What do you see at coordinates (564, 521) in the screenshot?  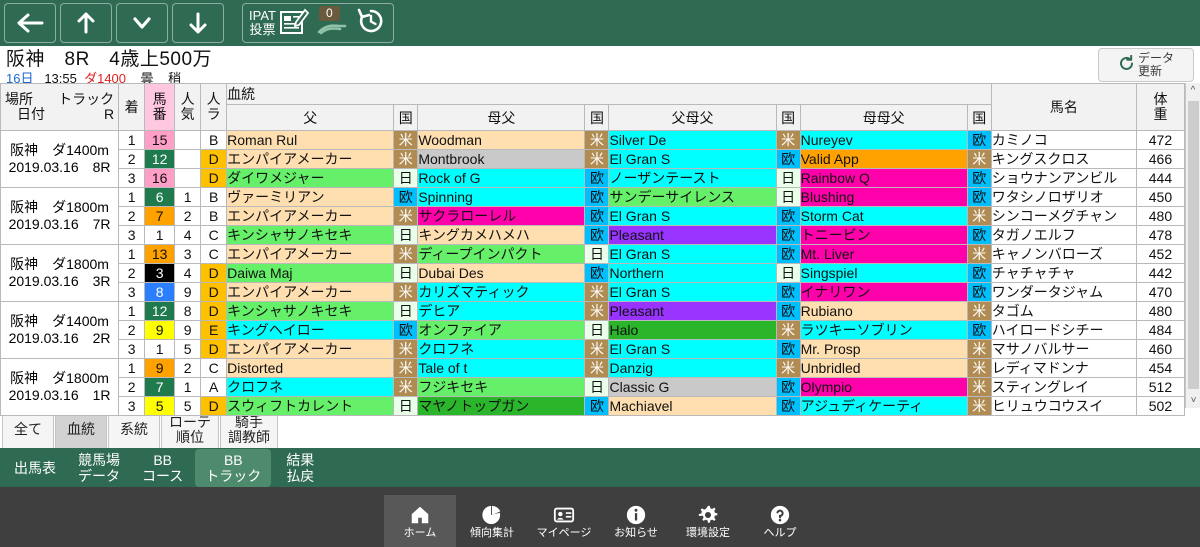 I see `bottom-nav-item-2: マイページ` at bounding box center [564, 521].